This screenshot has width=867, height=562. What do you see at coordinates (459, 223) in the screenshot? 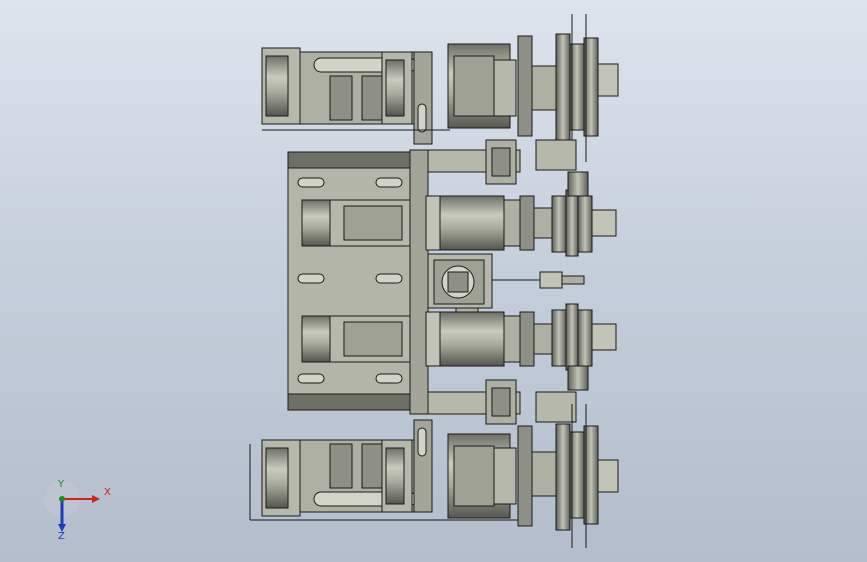
I see `upper-drive-motor` at bounding box center [459, 223].